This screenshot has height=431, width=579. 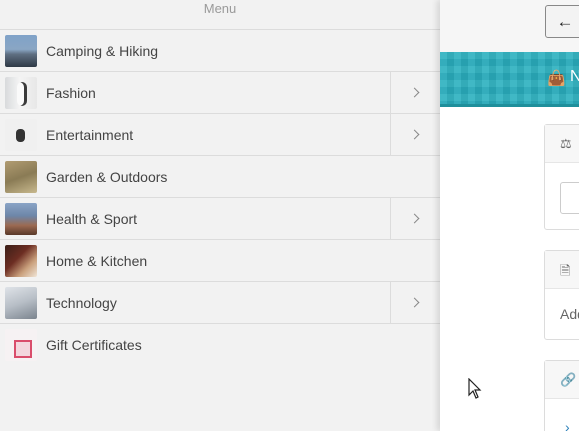 I want to click on submenu-toggle-fashion, so click(x=415, y=92).